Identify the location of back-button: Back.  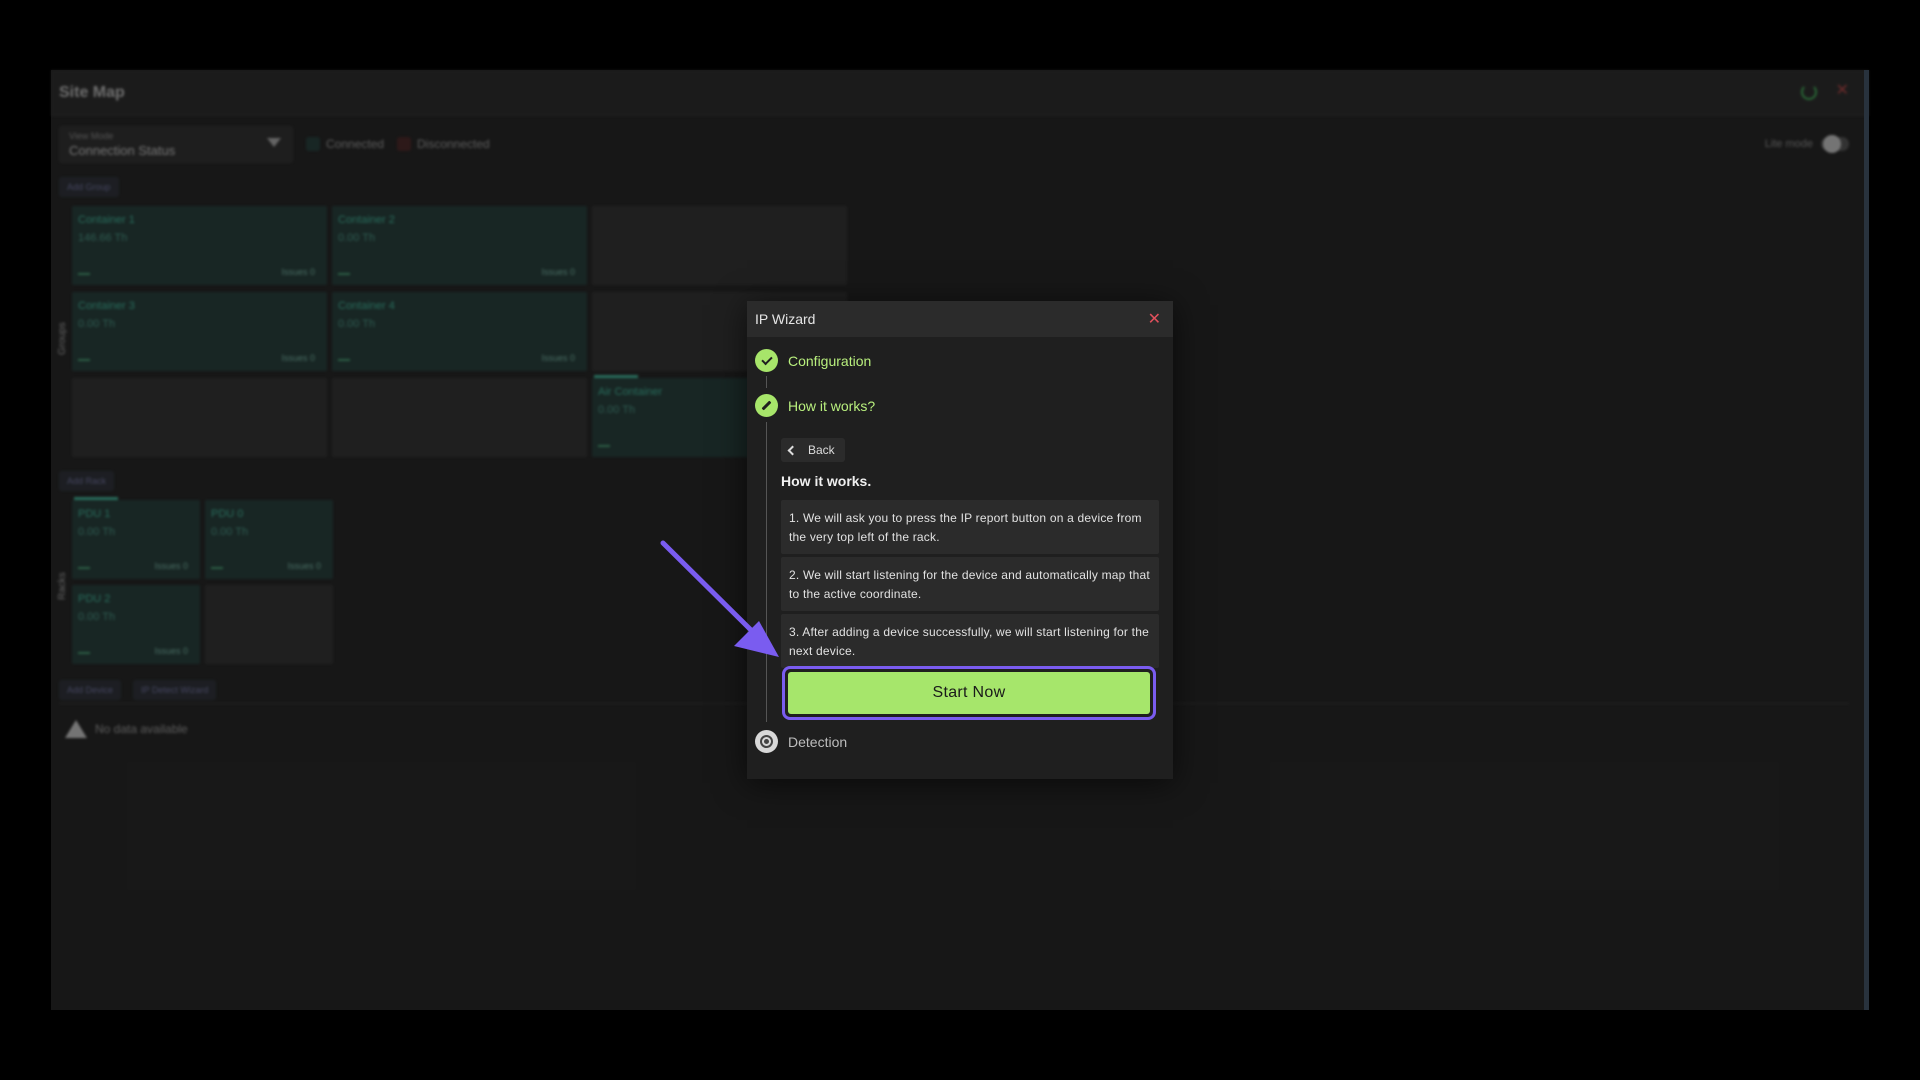
(813, 450).